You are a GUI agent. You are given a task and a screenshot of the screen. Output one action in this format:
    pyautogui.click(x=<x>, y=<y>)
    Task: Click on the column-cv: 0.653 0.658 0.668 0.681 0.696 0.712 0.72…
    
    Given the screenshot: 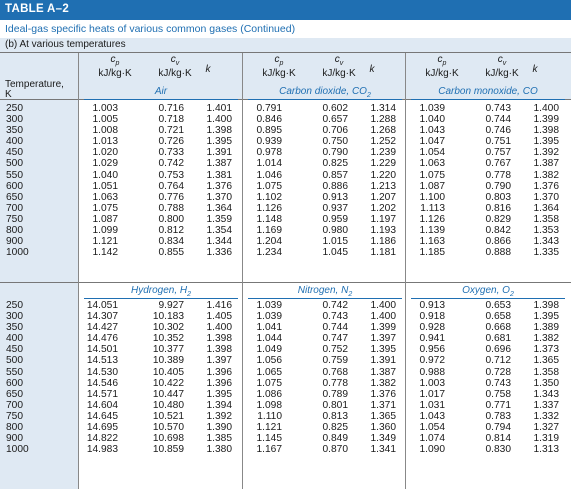 What is the action you would take?
    pyautogui.click(x=498, y=378)
    